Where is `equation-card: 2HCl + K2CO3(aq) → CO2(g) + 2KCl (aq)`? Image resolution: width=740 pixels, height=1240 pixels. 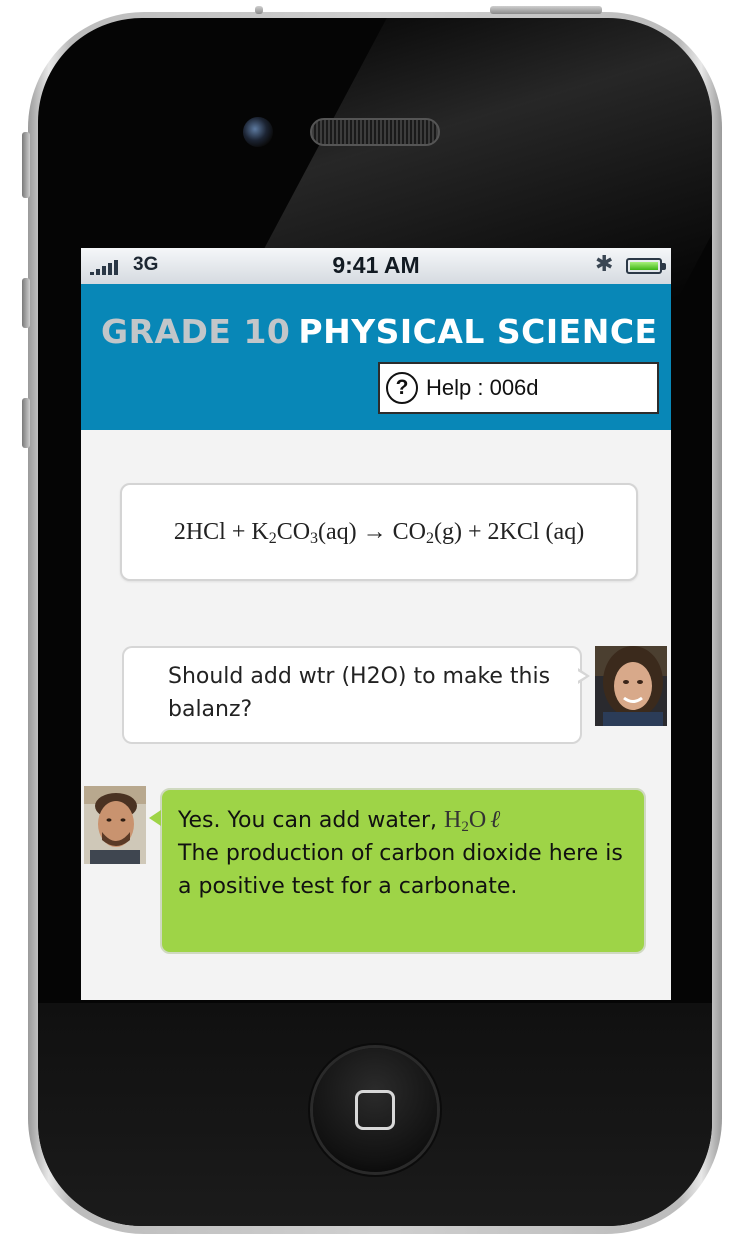 equation-card: 2HCl + K2CO3(aq) → CO2(g) + 2KCl (aq) is located at coordinates (379, 532).